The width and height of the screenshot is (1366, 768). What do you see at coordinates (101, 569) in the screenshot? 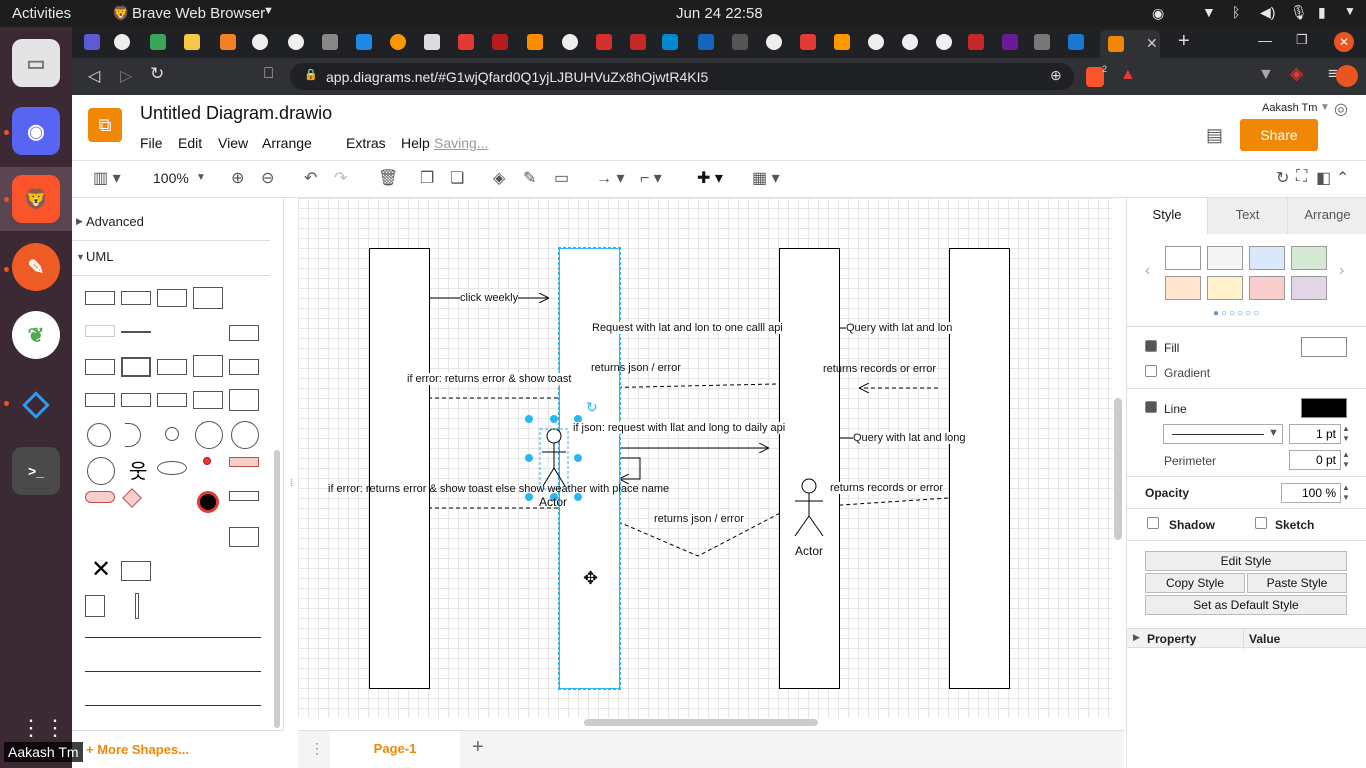
I see `shape-destroy: ✕` at bounding box center [101, 569].